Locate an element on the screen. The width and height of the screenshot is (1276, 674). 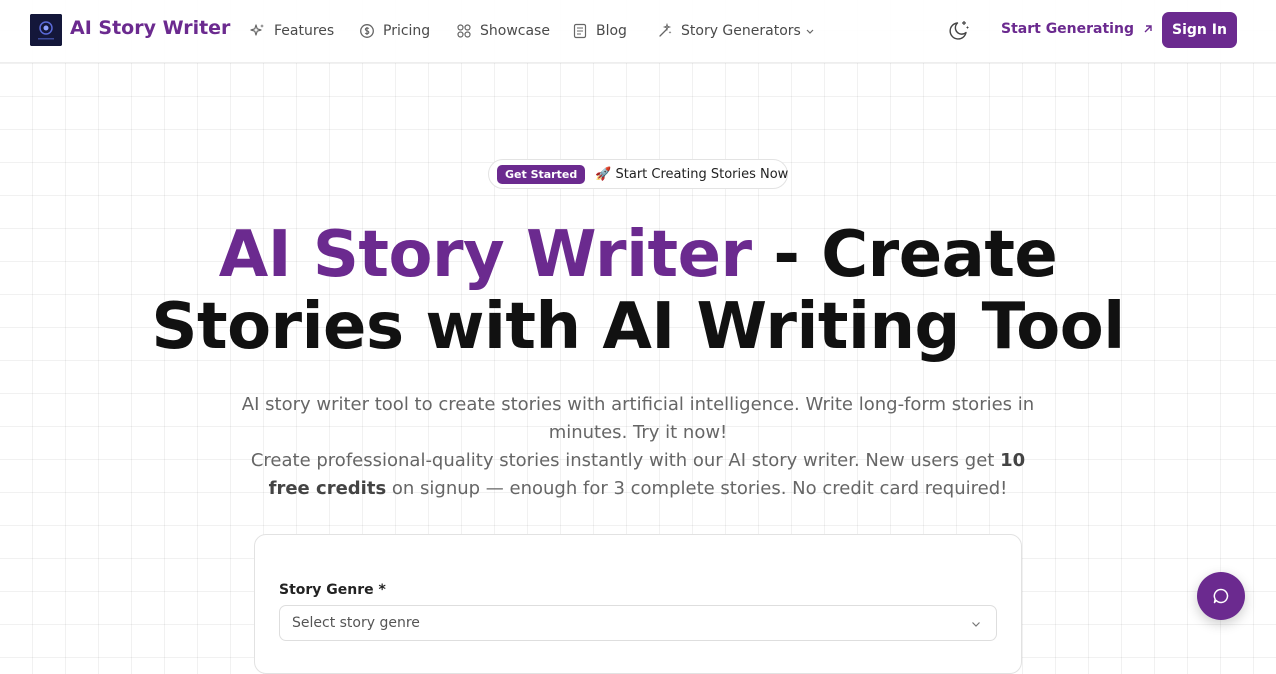
coin-icon is located at coordinates (367, 31).